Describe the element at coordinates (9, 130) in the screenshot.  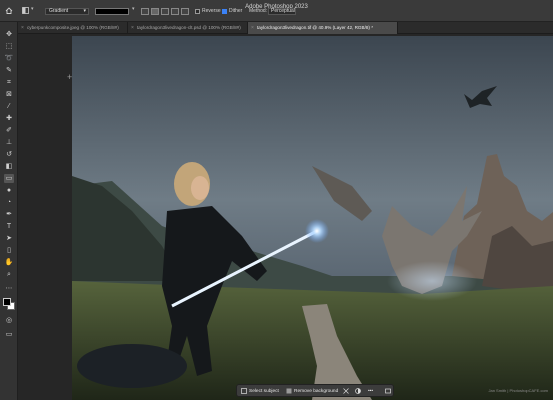
I see `brush-tool-icon: ✐` at that location.